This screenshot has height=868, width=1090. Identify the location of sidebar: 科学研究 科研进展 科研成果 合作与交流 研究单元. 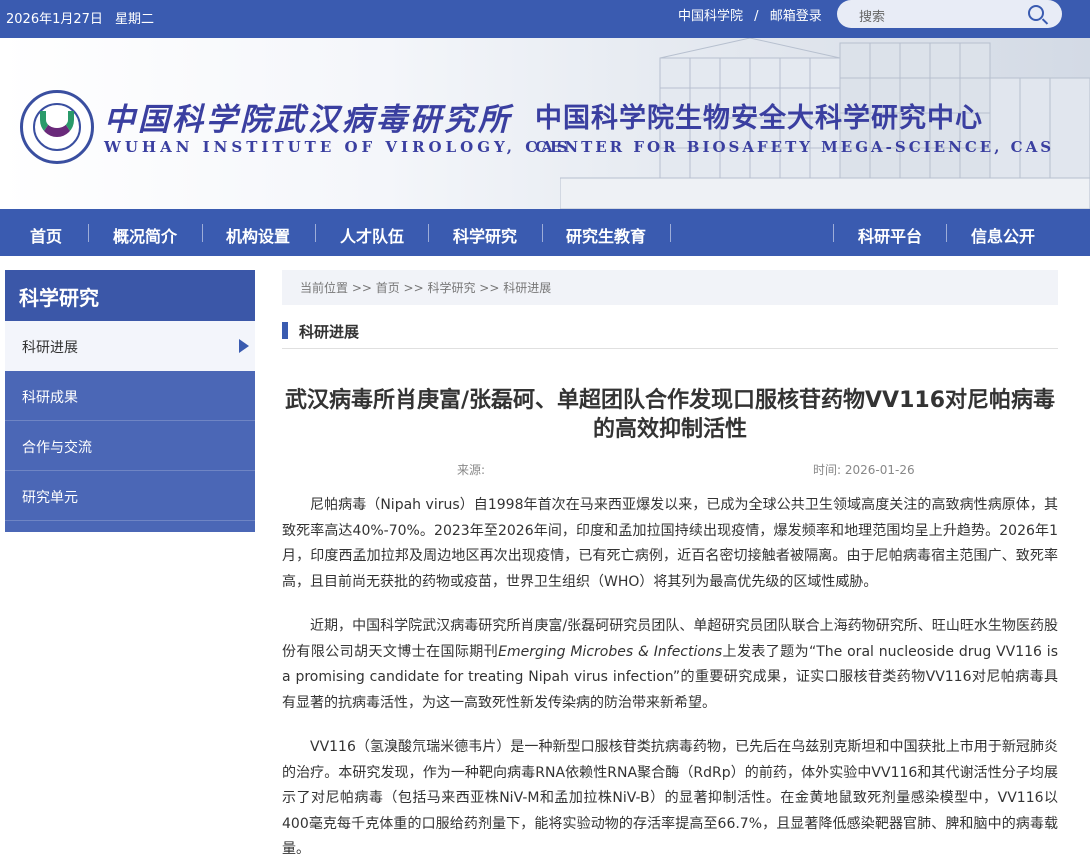
(130, 401).